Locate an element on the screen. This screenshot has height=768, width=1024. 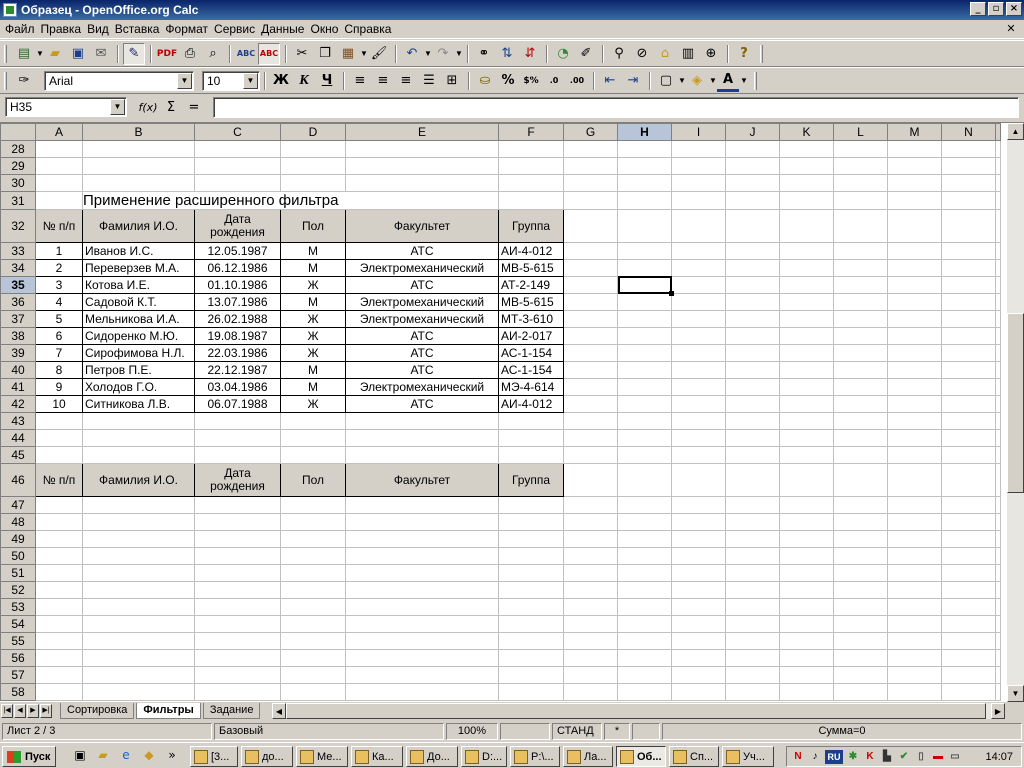
new-document-icon: ▤ is located at coordinates (24, 54).